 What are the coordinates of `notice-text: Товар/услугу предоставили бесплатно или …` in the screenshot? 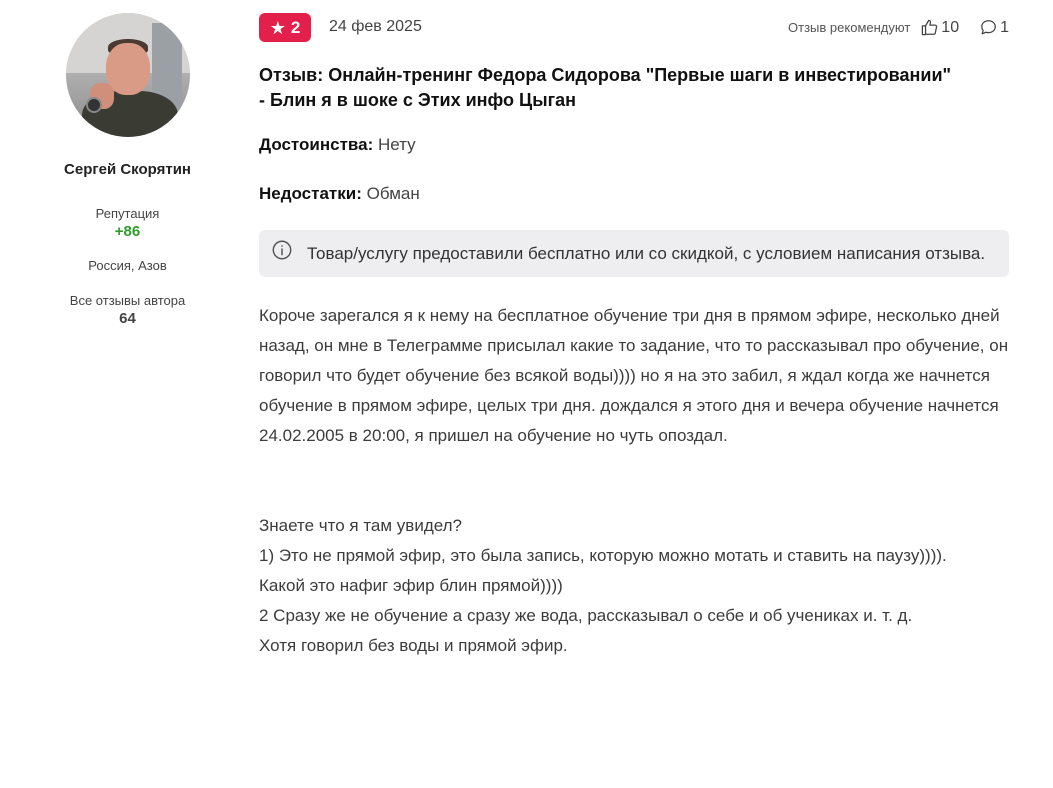 It's located at (646, 253).